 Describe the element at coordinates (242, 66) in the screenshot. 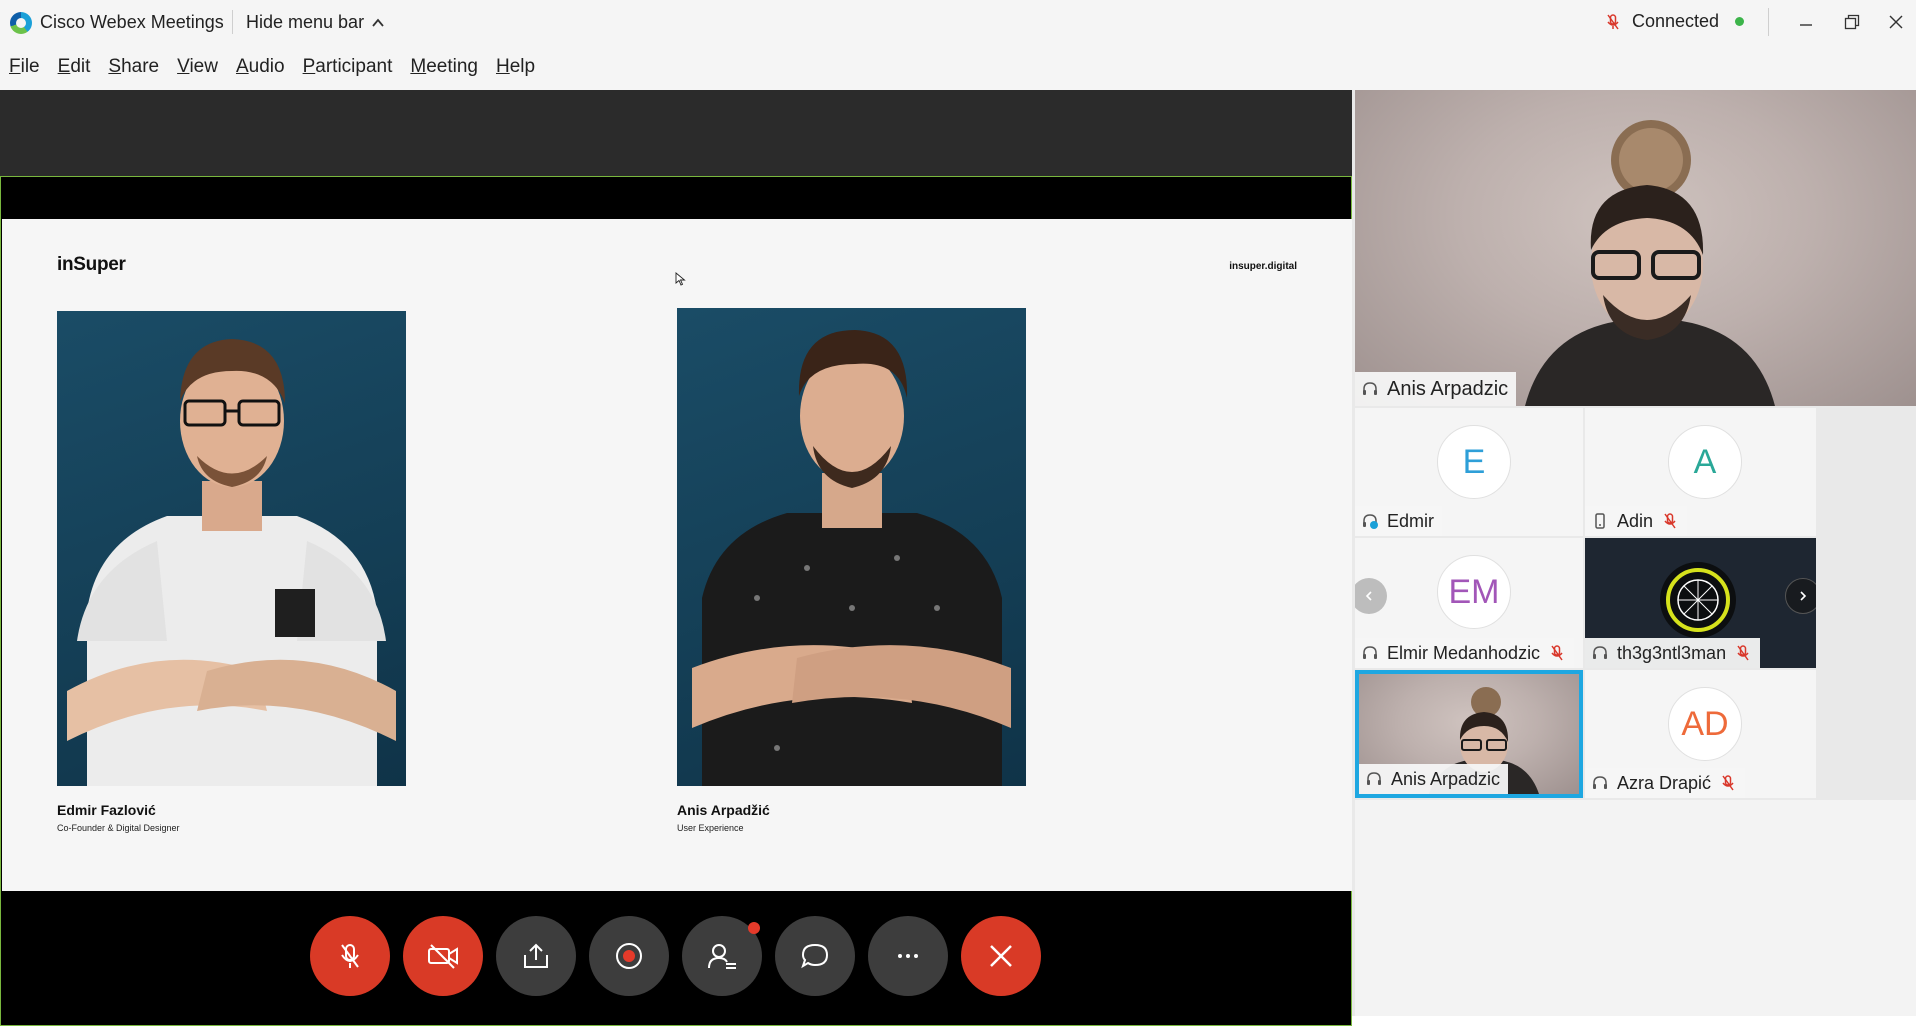

I see `menu-audio-mnemonic: A` at that location.